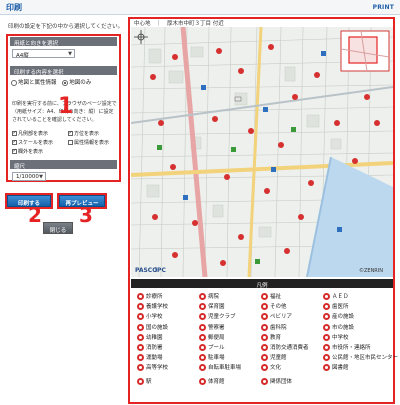 The image size is (400, 405). I want to click on legend-item: ＡＥＤ, so click(336, 296).